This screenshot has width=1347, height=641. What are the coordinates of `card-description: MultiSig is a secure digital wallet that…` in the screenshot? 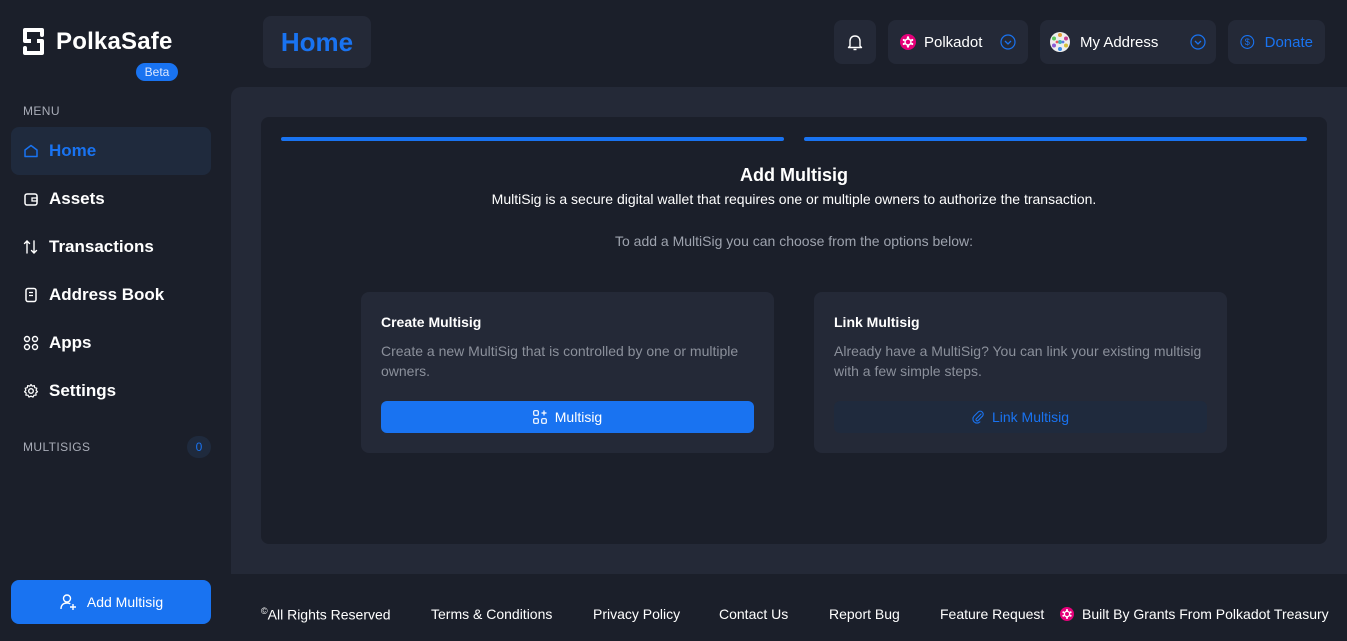 It's located at (794, 199).